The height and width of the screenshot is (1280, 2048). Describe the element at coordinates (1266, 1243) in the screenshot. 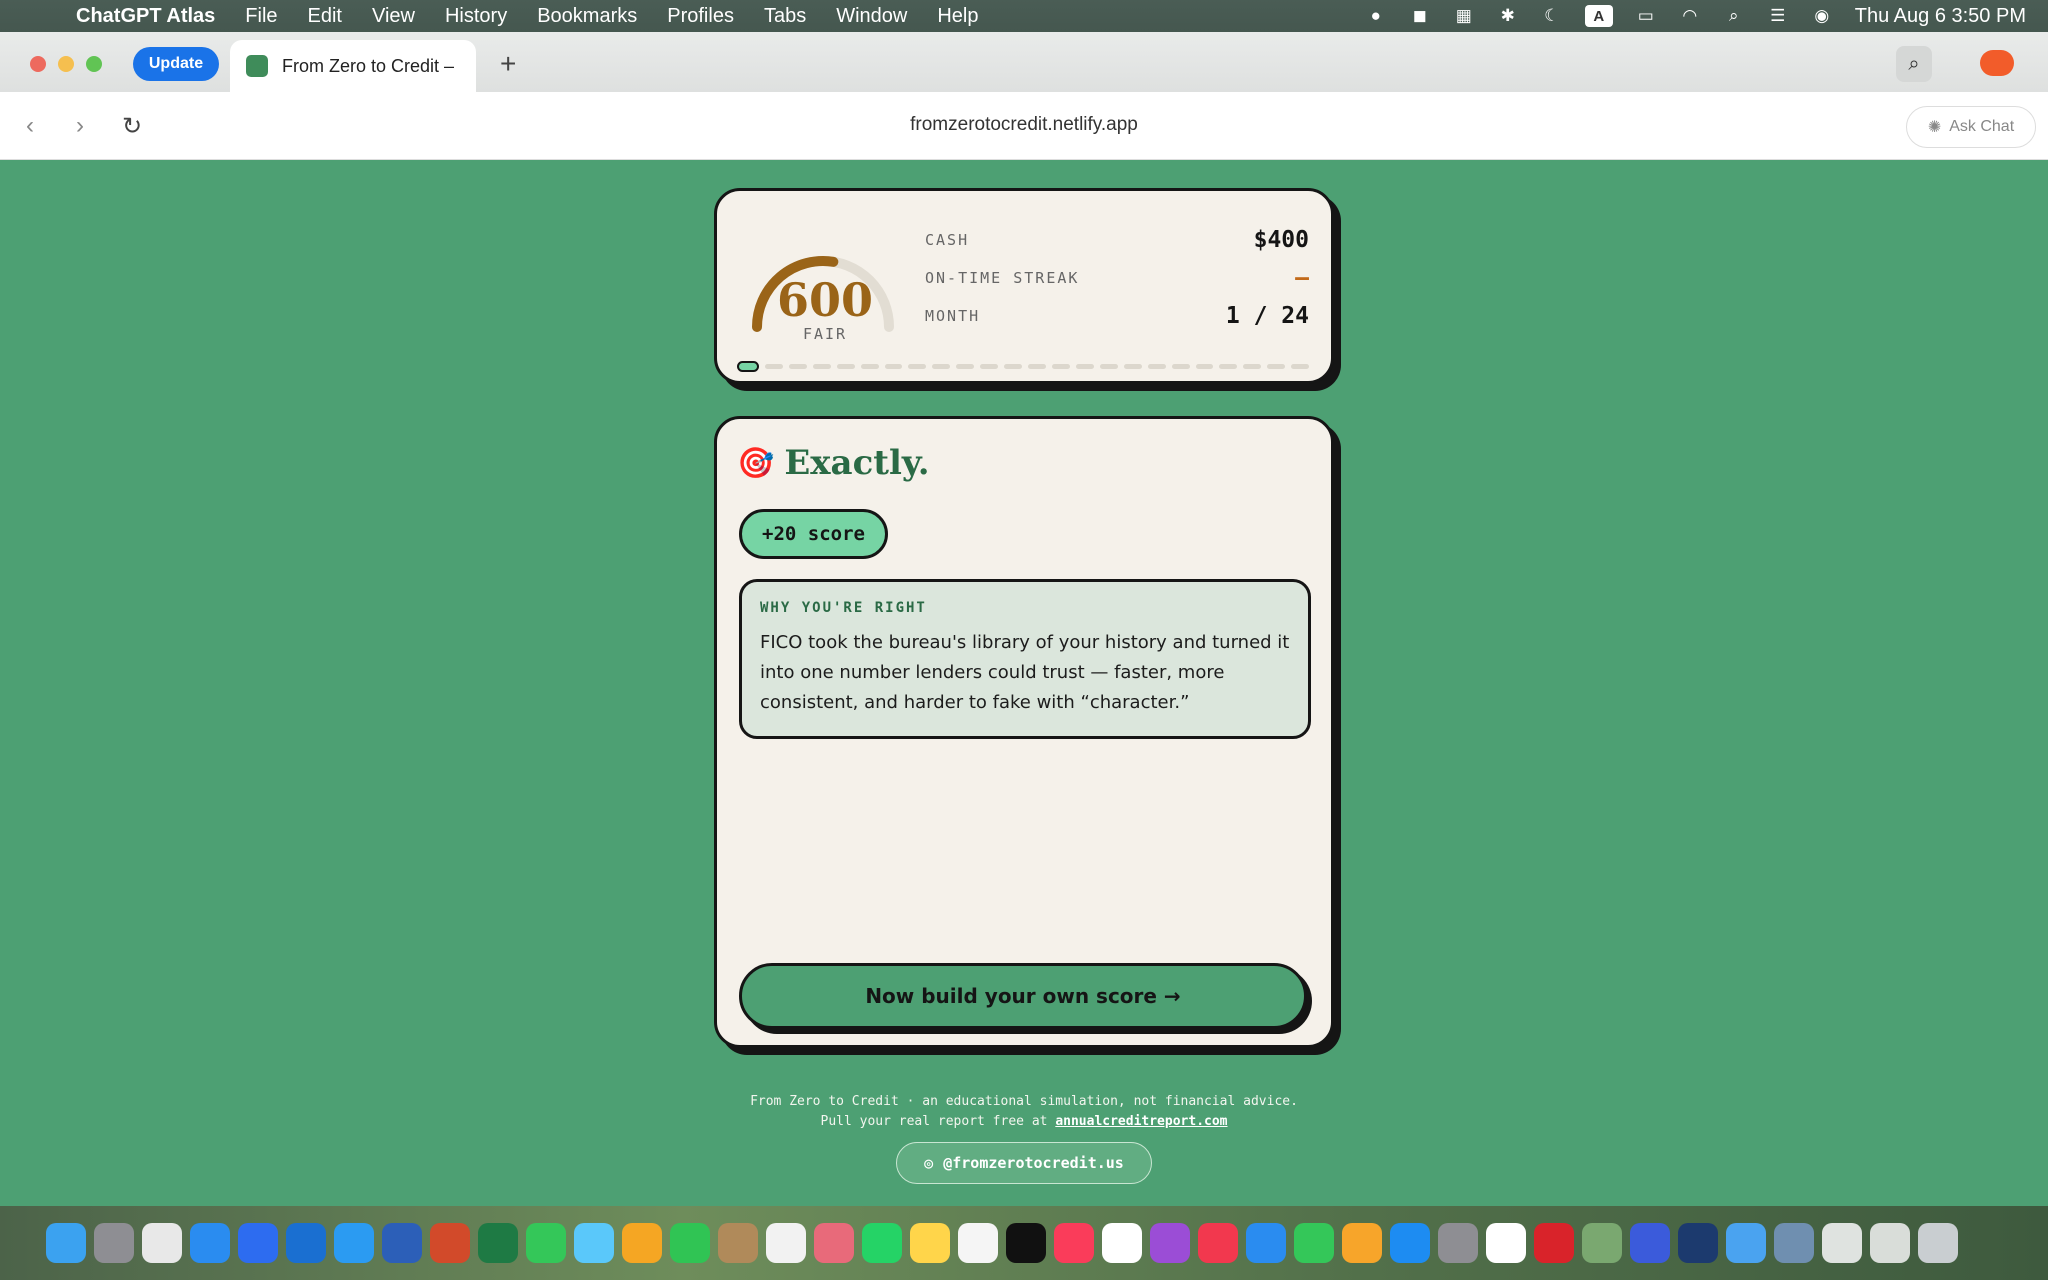

I see `keynote-icon` at that location.